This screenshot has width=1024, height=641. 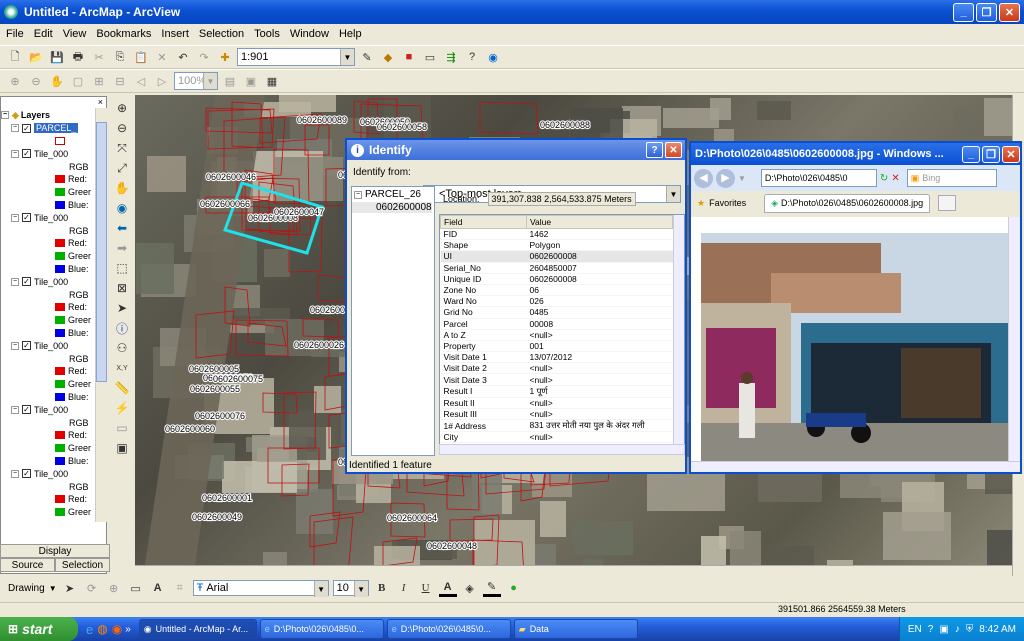 I want to click on editor-toolbar-icon: ✎, so click(x=367, y=57).